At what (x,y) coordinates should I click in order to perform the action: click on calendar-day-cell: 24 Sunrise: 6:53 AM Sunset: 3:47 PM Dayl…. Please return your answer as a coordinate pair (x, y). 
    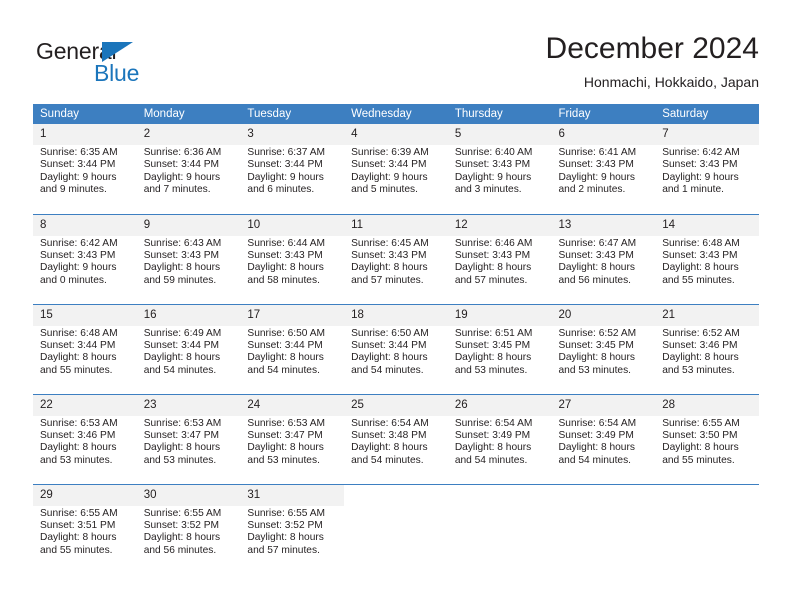
    Looking at the image, I should click on (292, 438).